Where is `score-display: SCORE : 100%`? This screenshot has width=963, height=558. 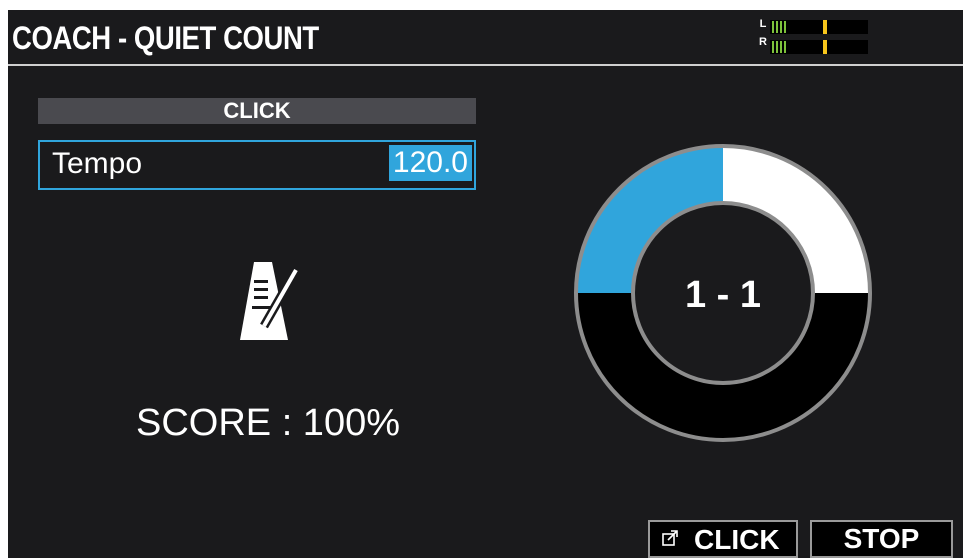
score-display: SCORE : 100% is located at coordinates (268, 423).